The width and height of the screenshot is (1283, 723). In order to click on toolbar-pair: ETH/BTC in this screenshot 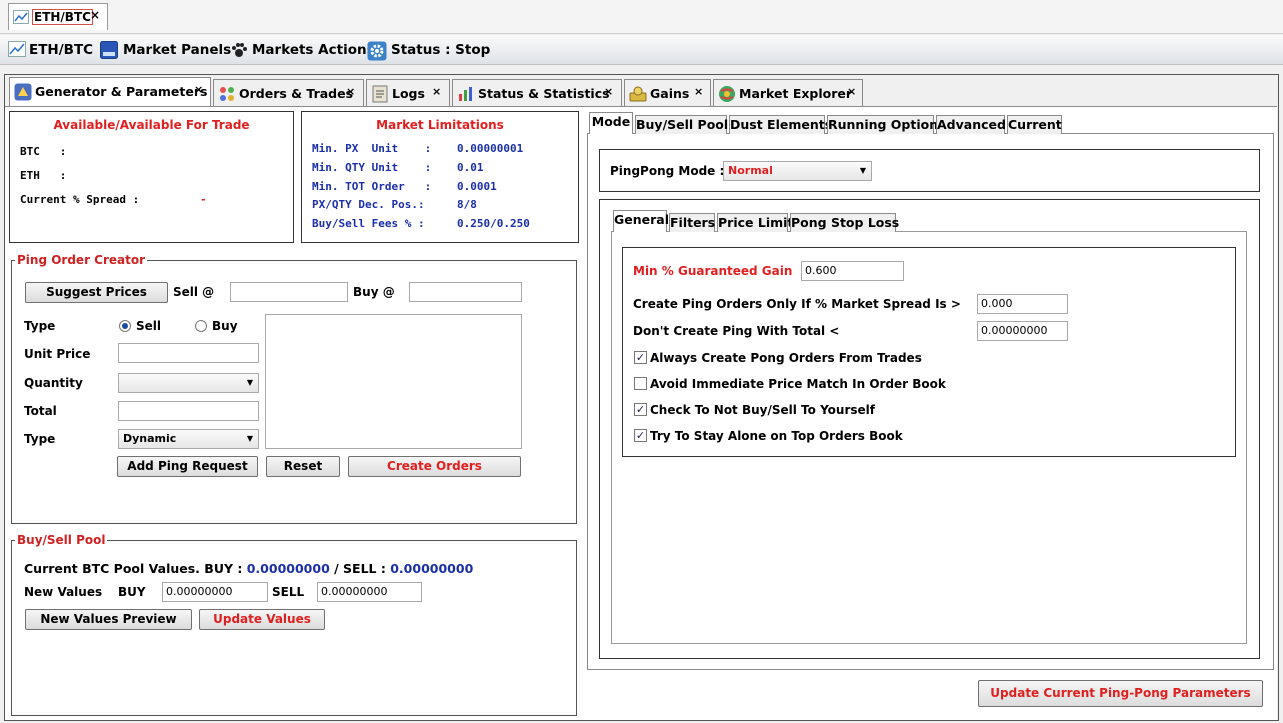, I will do `click(50, 50)`.